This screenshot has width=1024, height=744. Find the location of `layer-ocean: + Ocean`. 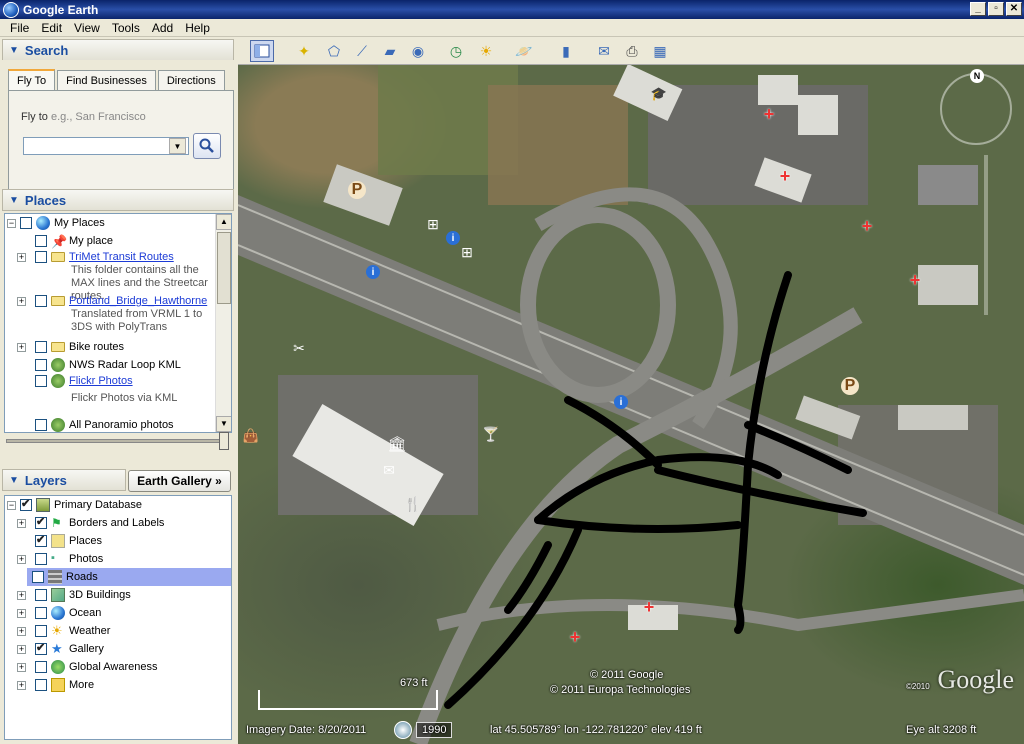

layer-ocean: + Ocean is located at coordinates (59, 613).